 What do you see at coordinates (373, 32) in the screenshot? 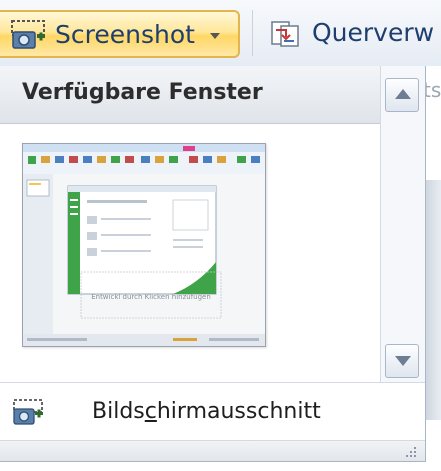
I see `cross-reference-label: Querverw` at bounding box center [373, 32].